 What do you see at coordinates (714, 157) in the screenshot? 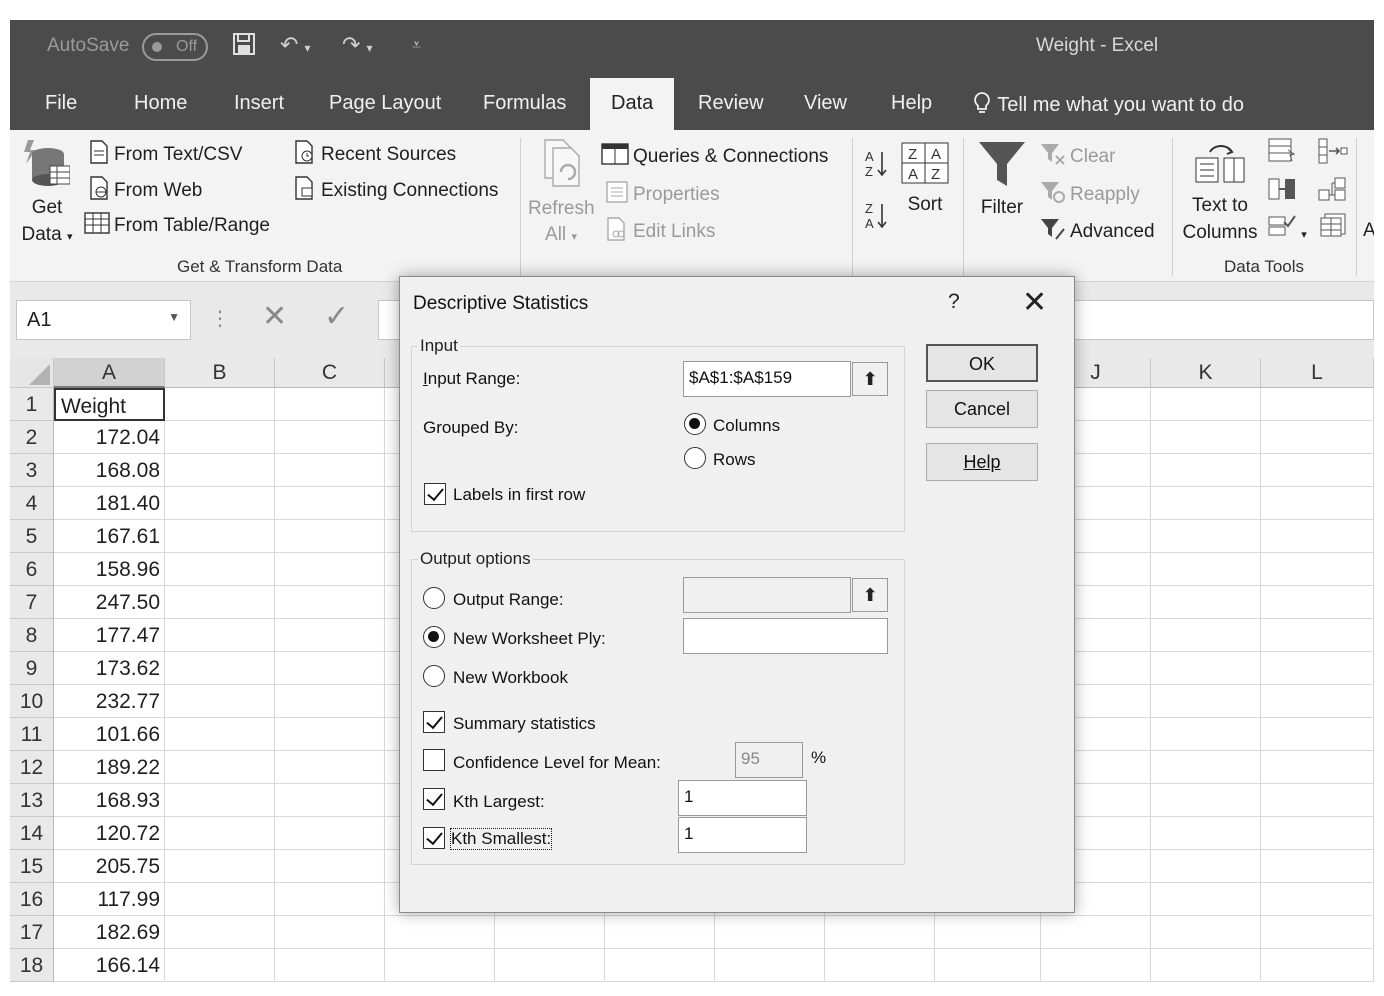
I see `queries-connections-button: Queries & Connections` at bounding box center [714, 157].